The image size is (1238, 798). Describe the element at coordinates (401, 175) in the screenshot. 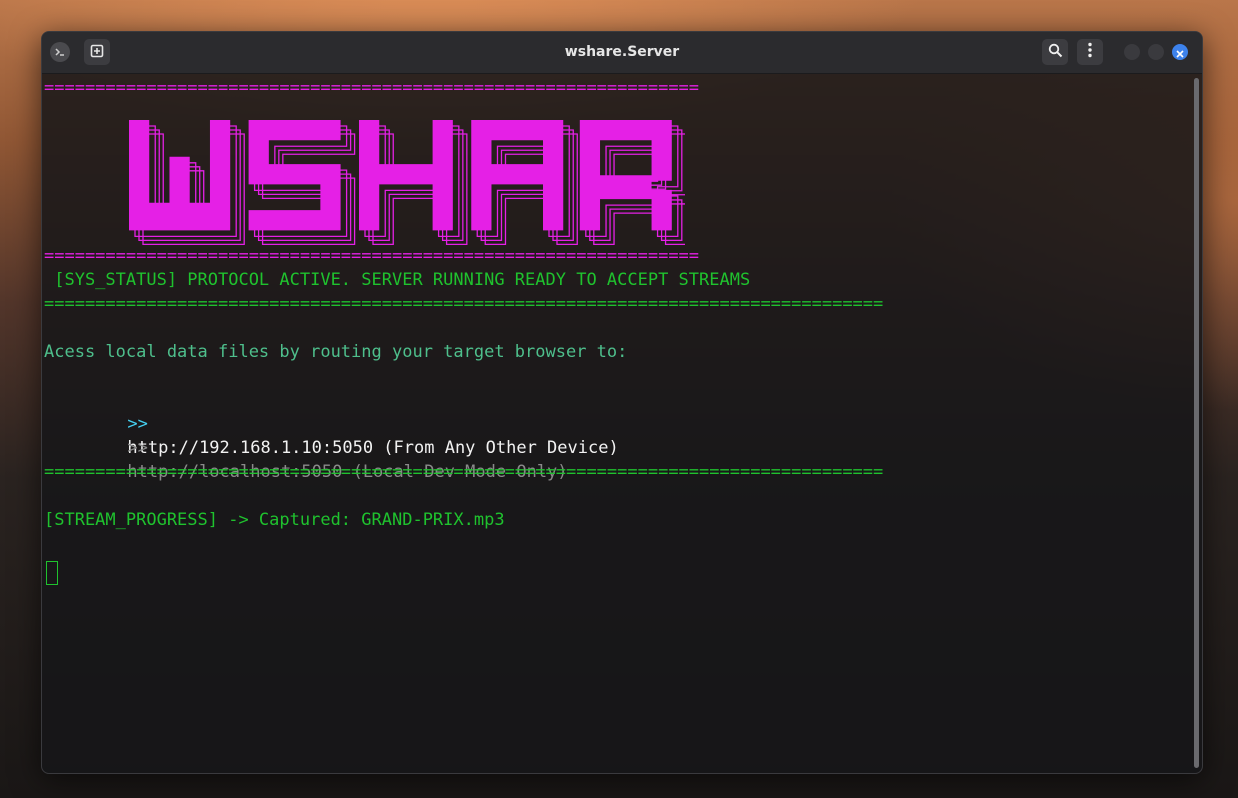

I see `banner-layer` at that location.